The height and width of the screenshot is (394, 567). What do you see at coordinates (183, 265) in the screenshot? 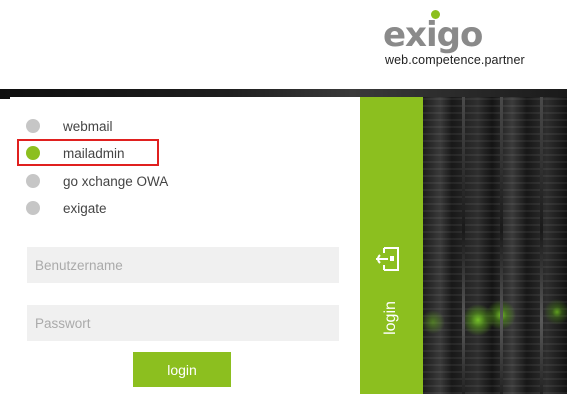
I see `username-input` at bounding box center [183, 265].